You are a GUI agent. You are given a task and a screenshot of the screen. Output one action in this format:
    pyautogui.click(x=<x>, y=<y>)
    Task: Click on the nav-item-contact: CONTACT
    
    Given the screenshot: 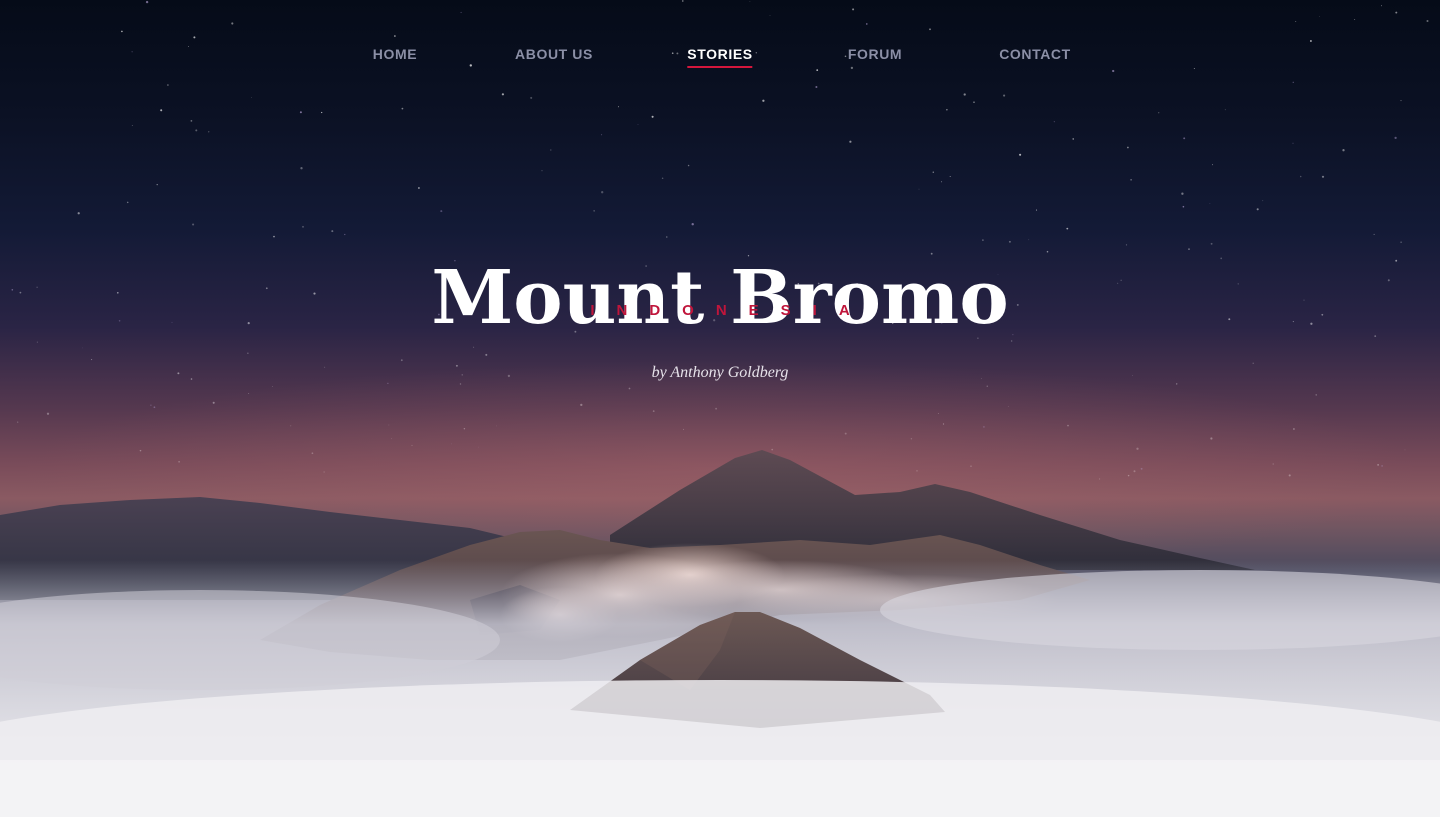 What is the action you would take?
    pyautogui.click(x=1035, y=56)
    